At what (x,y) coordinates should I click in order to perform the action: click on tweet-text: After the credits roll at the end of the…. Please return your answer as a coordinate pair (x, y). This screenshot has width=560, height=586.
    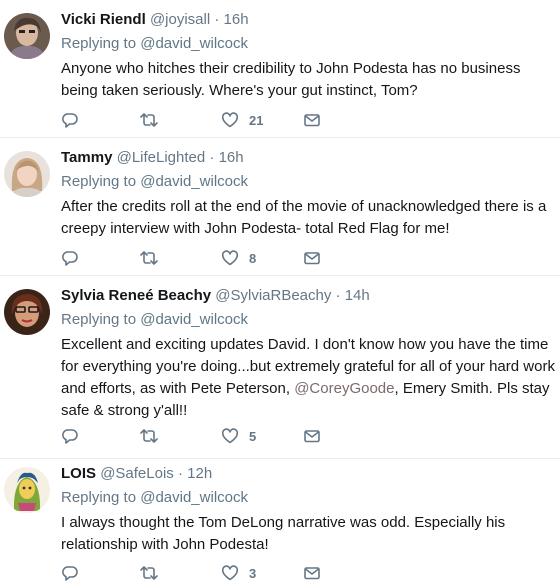
    Looking at the image, I should click on (304, 217).